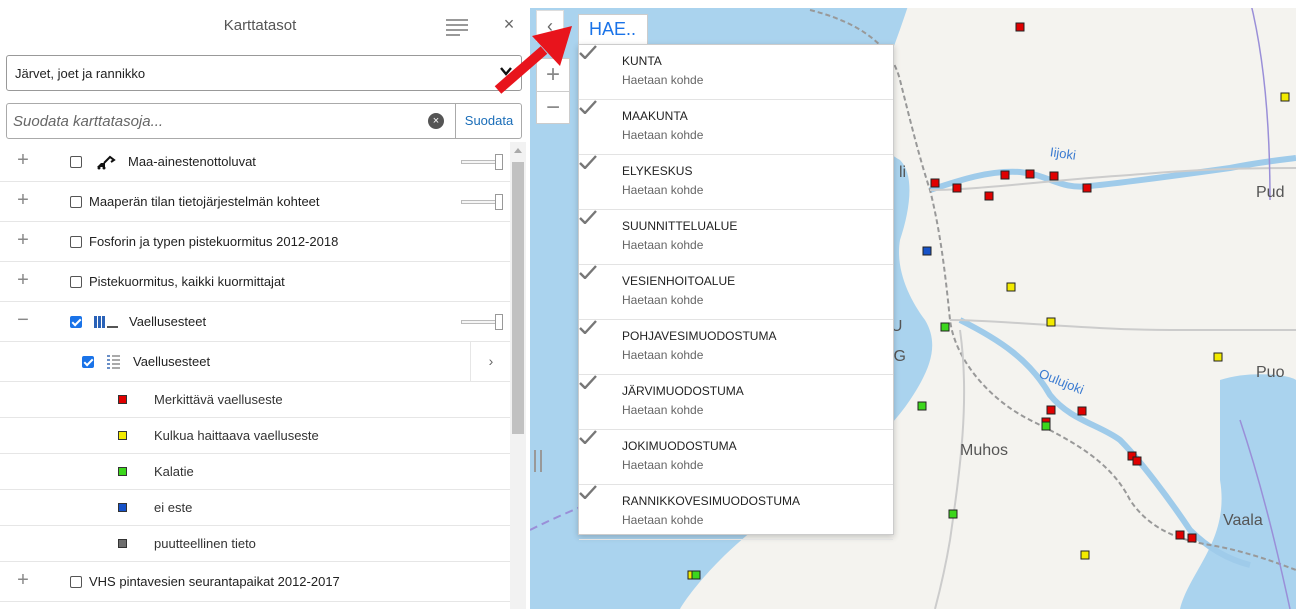 The image size is (1296, 609). I want to click on filter-button: Suodata, so click(488, 121).